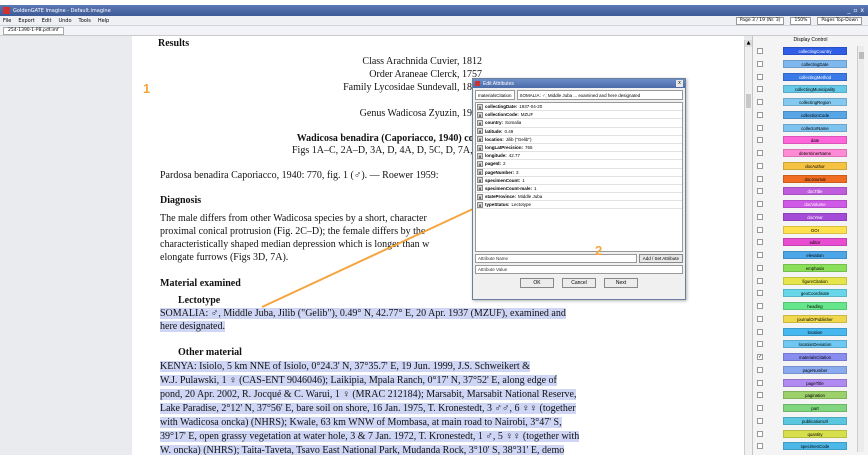 This screenshot has width=868, height=455. What do you see at coordinates (748, 101) in the screenshot?
I see `scrollbar-thumb` at bounding box center [748, 101].